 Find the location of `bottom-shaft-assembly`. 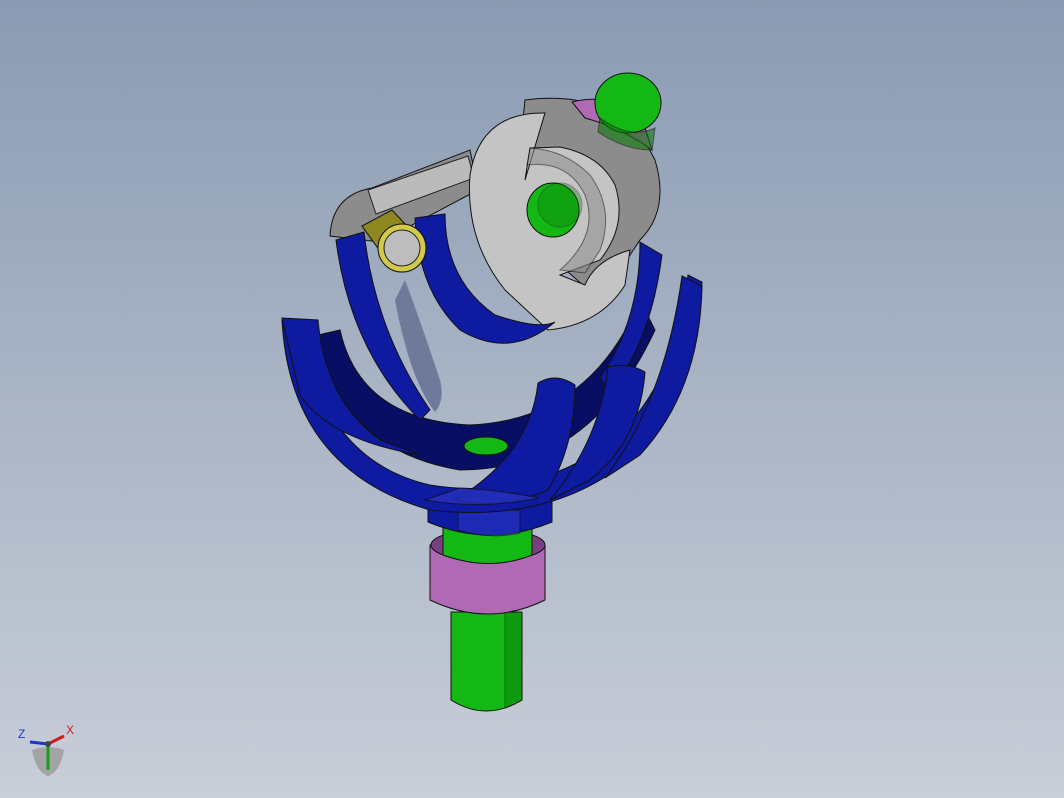

bottom-shaft-assembly is located at coordinates (490, 600).